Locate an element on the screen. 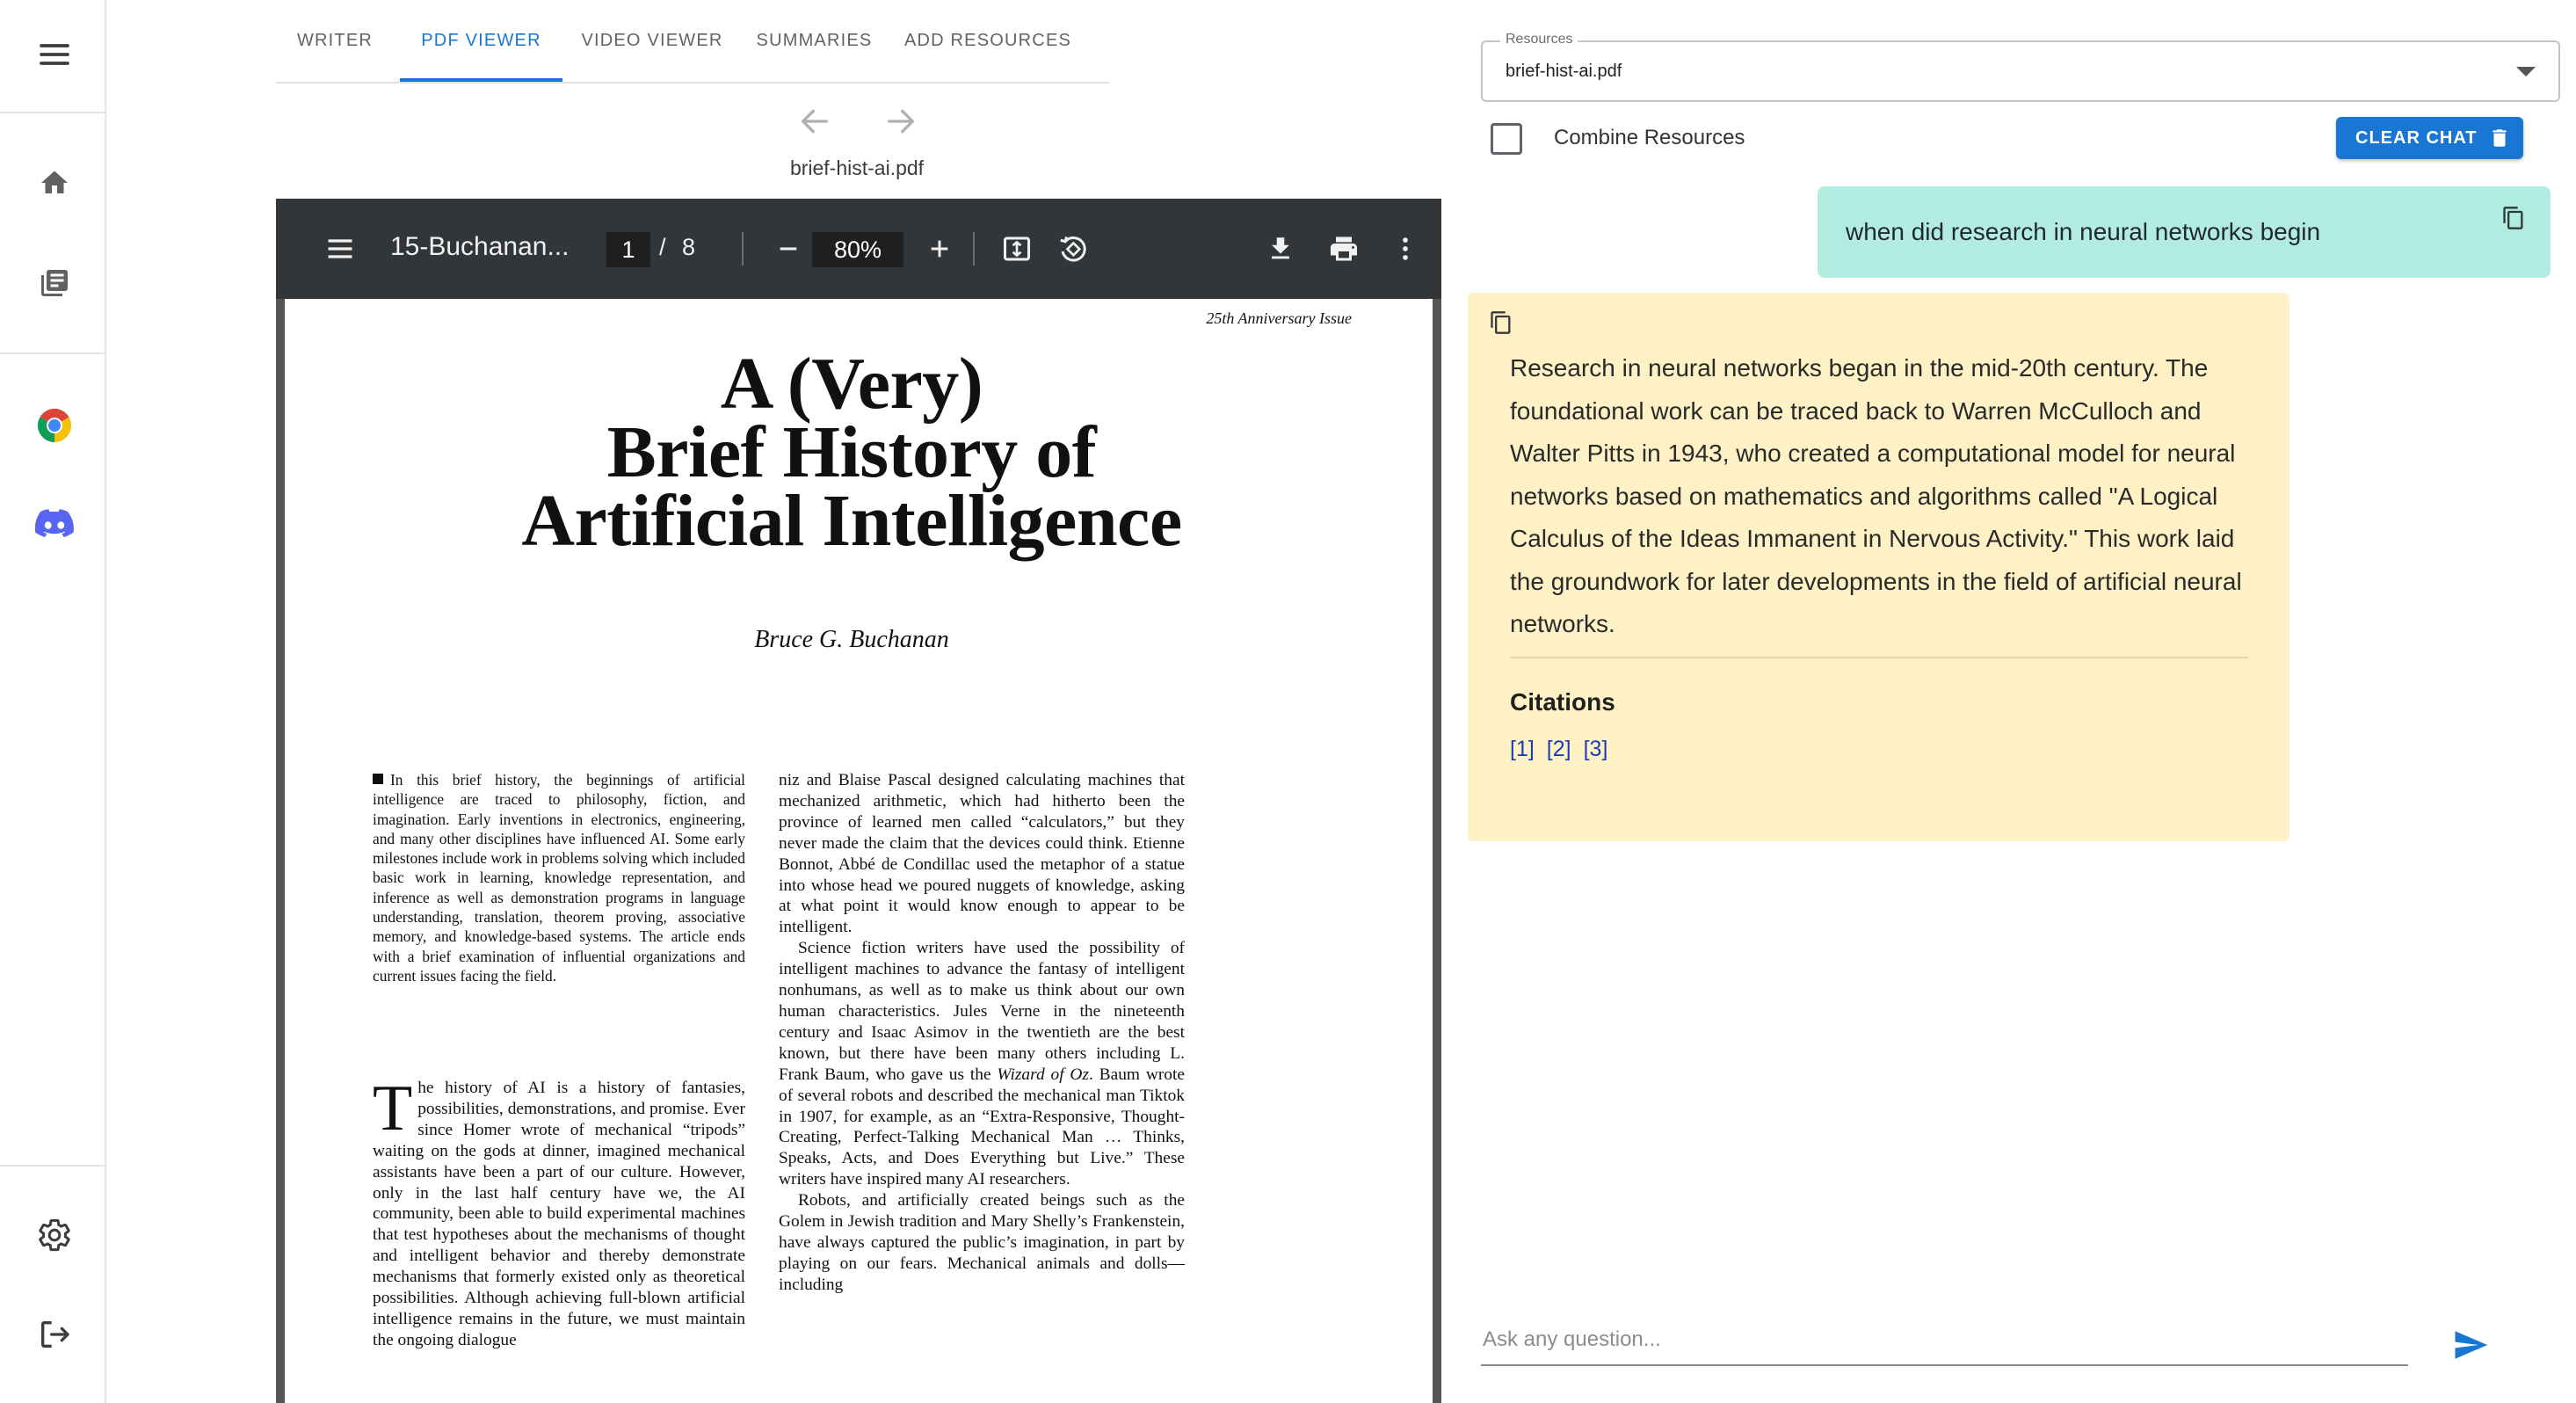 Image resolution: width=2576 pixels, height=1403 pixels. page-number-input: 1 is located at coordinates (628, 249).